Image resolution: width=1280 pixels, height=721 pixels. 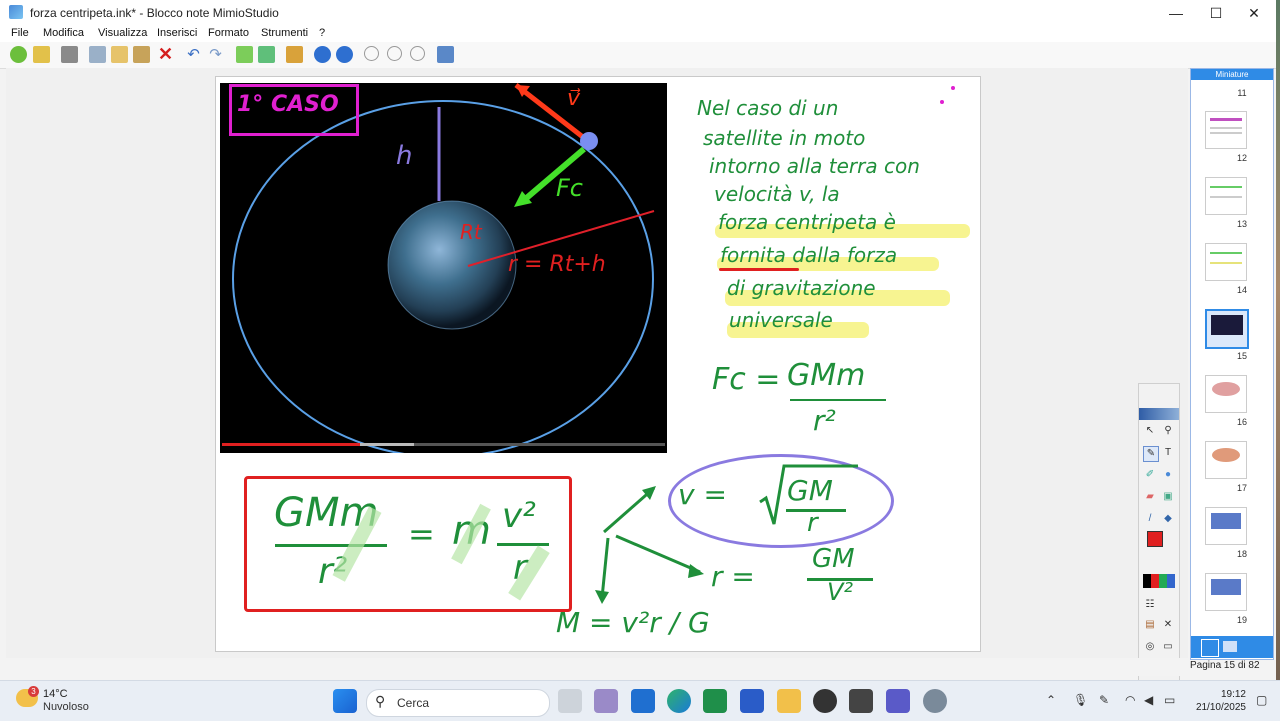 What do you see at coordinates (1169, 700) in the screenshot?
I see `battery-icon: ▭` at bounding box center [1169, 700].